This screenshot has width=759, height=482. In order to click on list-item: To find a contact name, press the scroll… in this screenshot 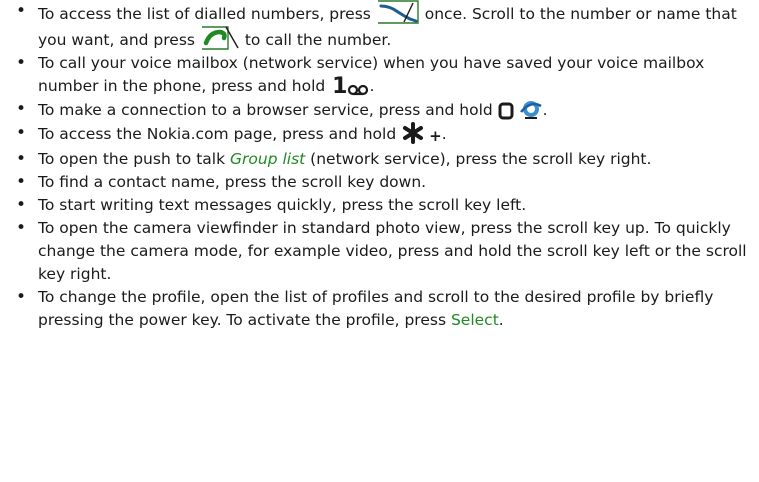, I will do `click(385, 182)`.